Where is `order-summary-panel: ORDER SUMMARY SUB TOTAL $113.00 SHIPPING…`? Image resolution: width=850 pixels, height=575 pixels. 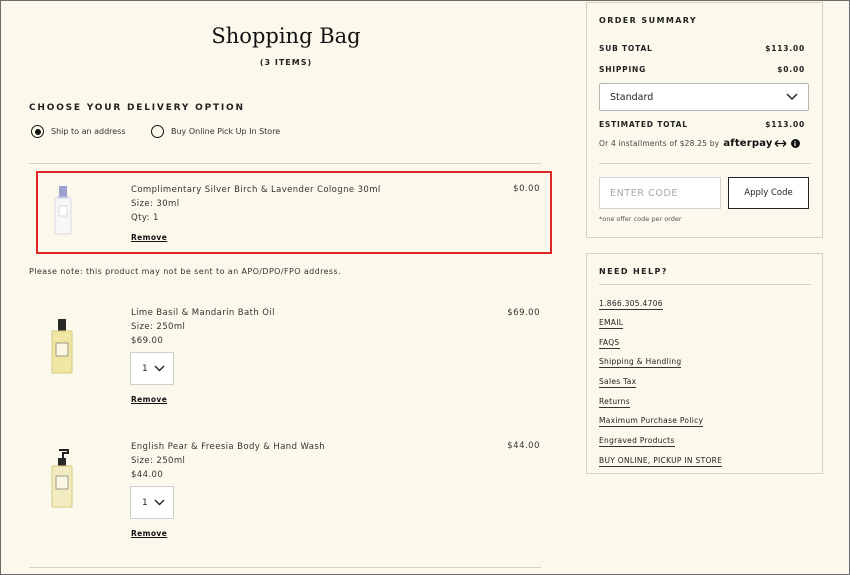 order-summary-panel: ORDER SUMMARY SUB TOTAL $113.00 SHIPPING… is located at coordinates (704, 120).